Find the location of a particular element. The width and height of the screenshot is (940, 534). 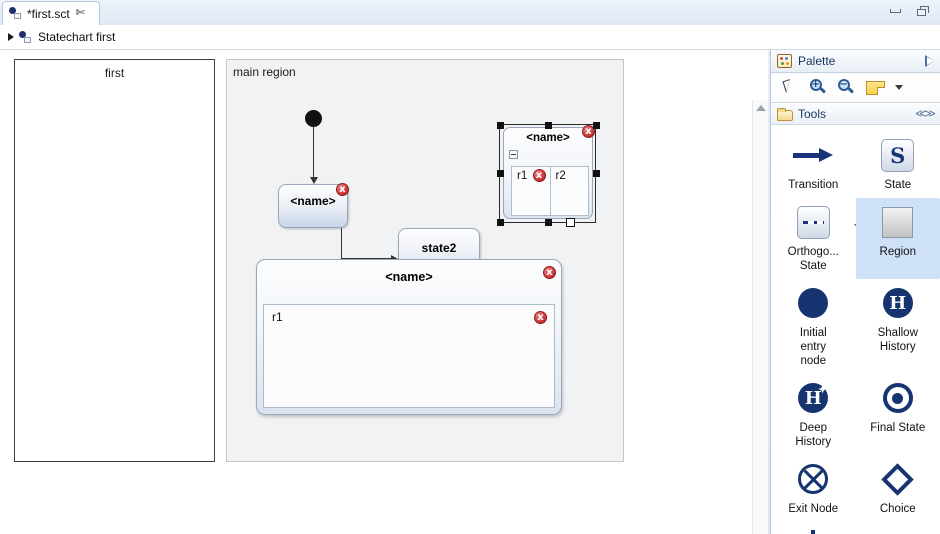

window-controls is located at coordinates (909, 11).